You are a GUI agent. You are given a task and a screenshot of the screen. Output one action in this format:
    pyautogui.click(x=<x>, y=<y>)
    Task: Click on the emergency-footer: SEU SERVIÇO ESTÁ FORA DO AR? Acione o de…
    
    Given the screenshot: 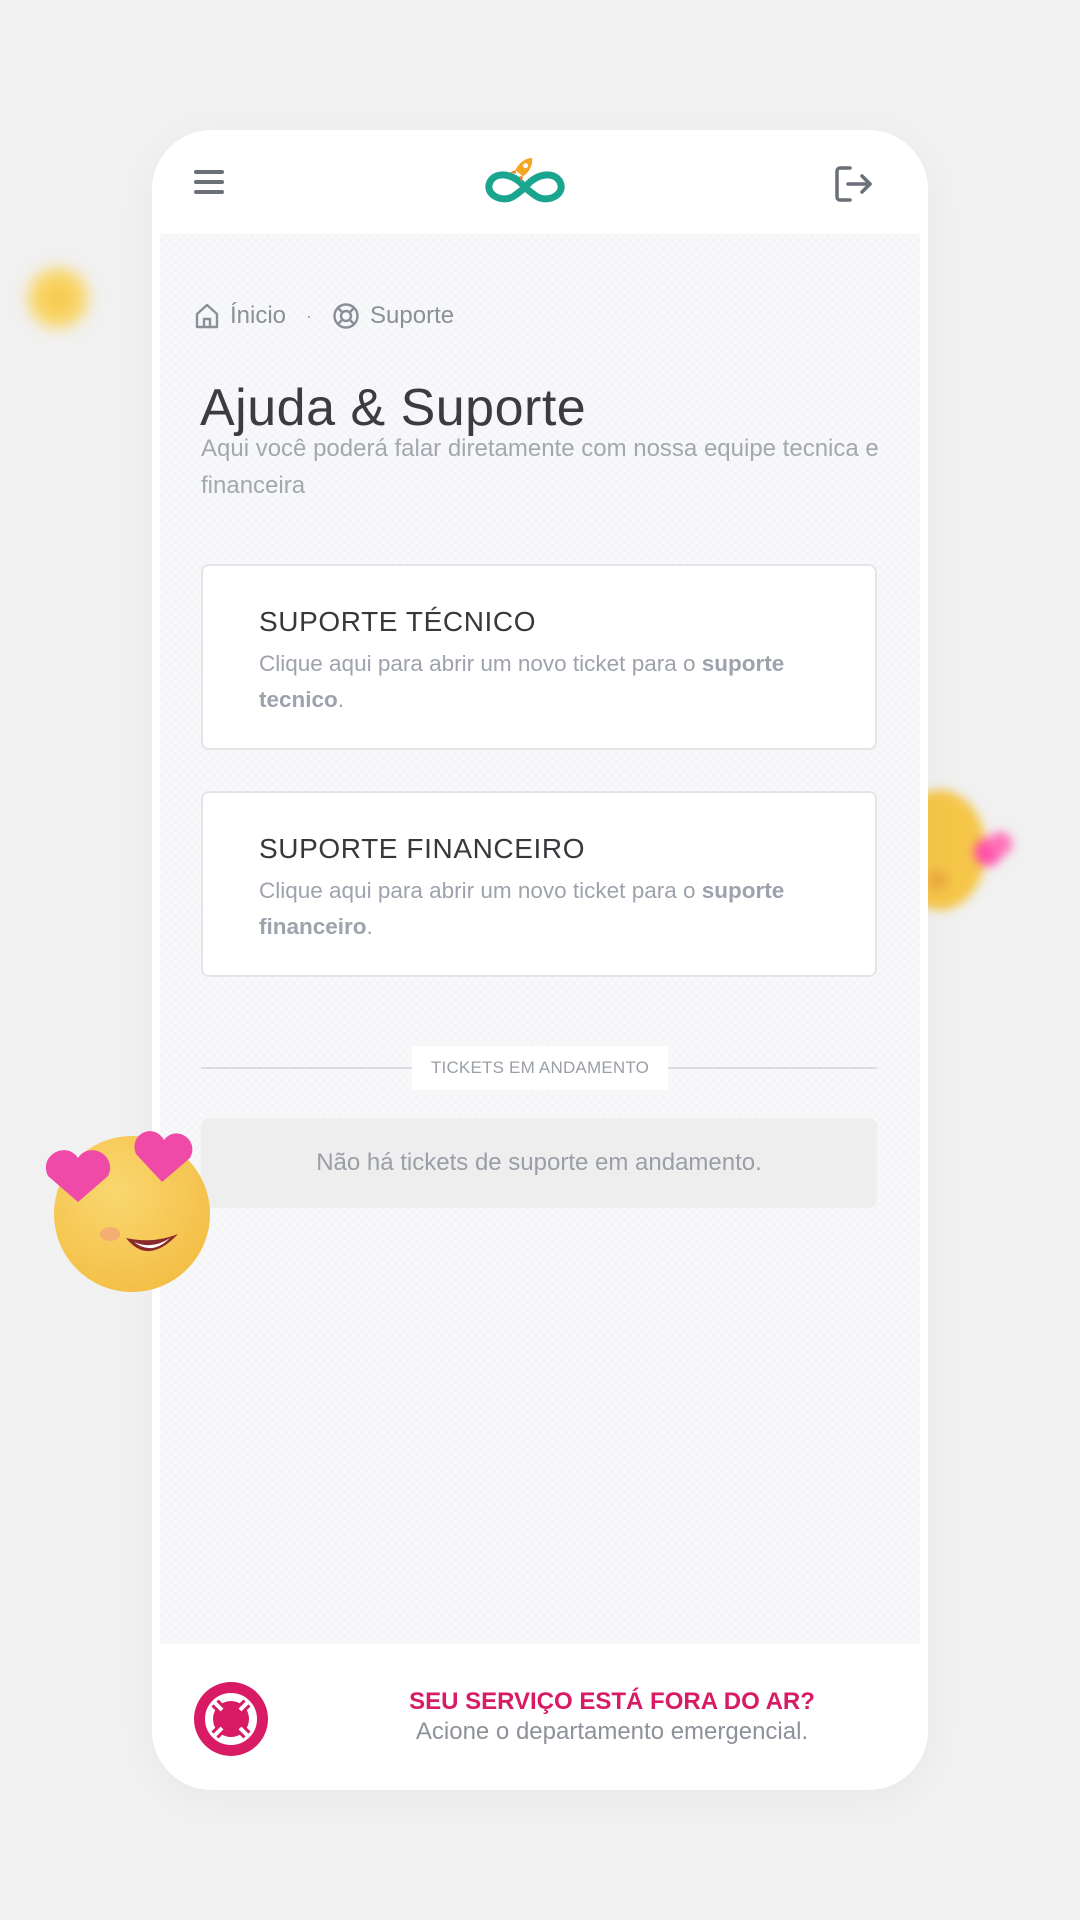 What is the action you would take?
    pyautogui.click(x=540, y=1717)
    